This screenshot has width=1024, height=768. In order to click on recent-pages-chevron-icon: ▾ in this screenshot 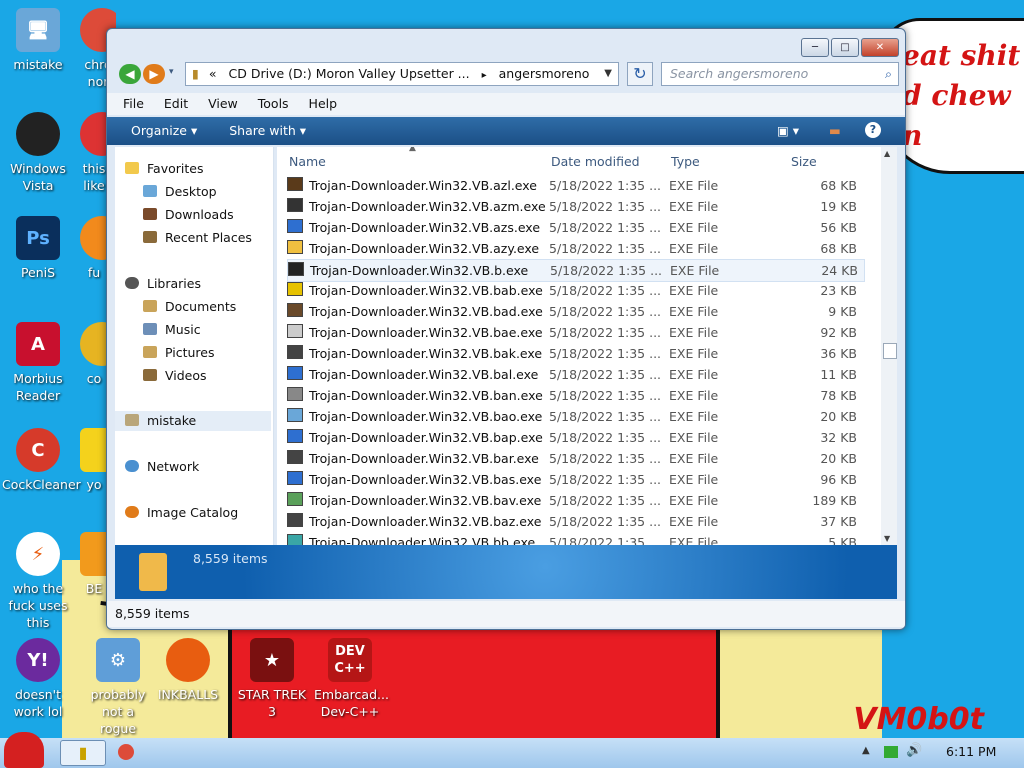, I will do `click(171, 72)`.